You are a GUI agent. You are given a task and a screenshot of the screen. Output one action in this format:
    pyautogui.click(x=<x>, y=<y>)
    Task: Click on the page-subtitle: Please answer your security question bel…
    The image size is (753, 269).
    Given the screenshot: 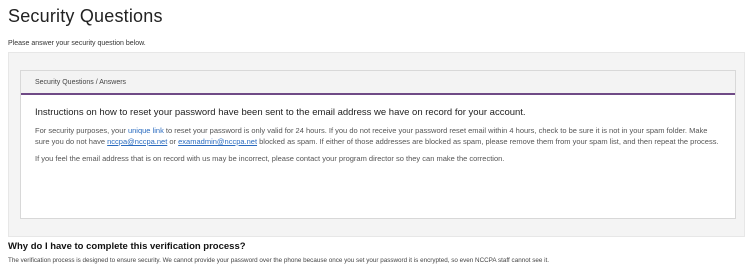 What is the action you would take?
    pyautogui.click(x=77, y=43)
    